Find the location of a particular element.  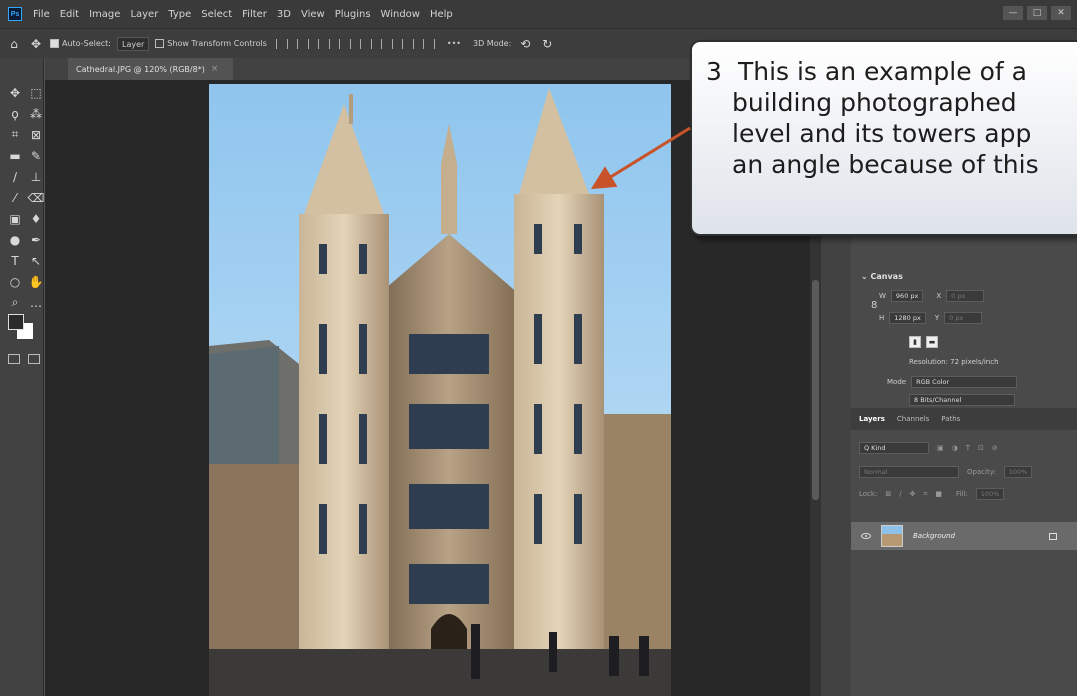

quick-mask-icon is located at coordinates (14, 359).